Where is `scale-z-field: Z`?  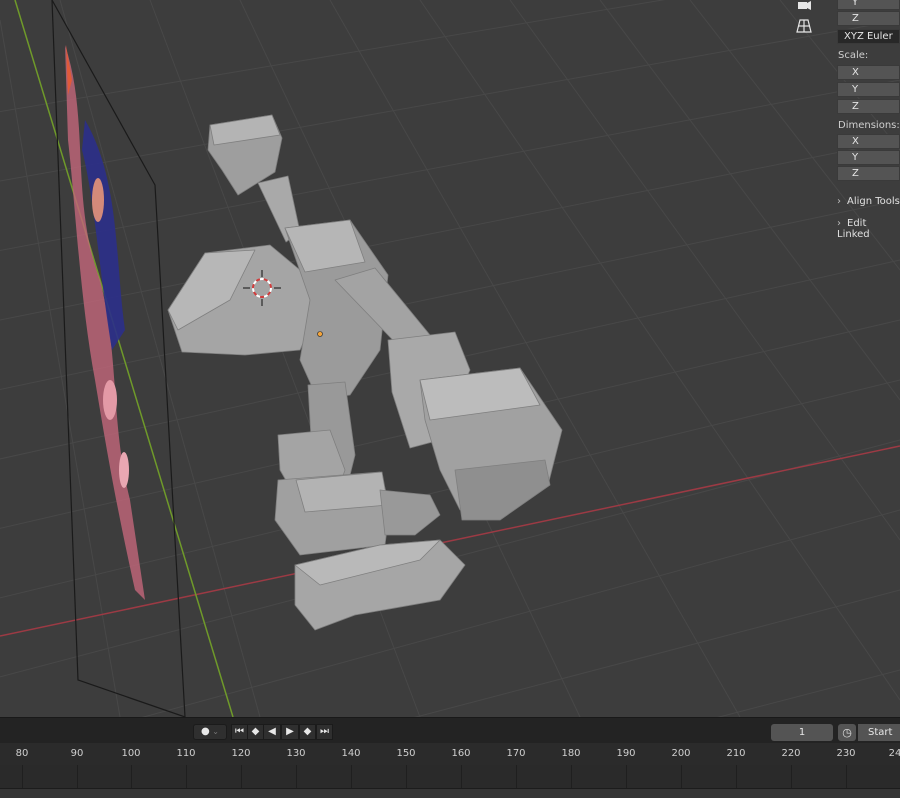 scale-z-field: Z is located at coordinates (868, 106).